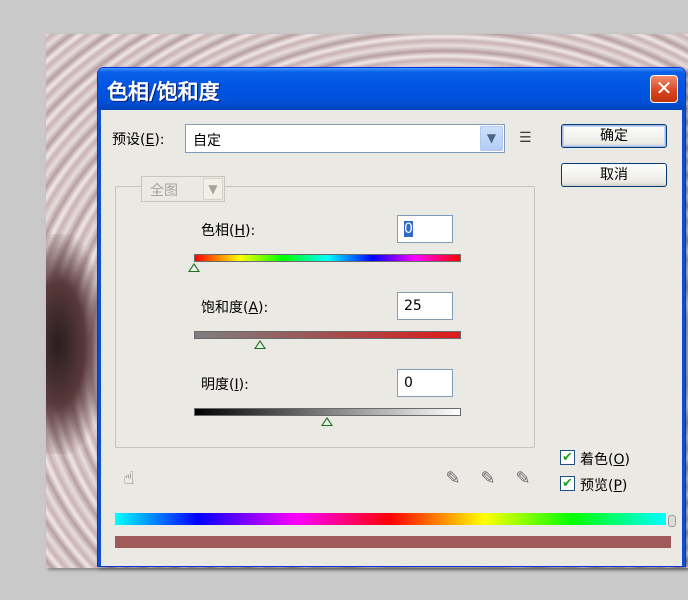  What do you see at coordinates (129, 479) in the screenshot?
I see `hand-adjust-icon: ☝` at bounding box center [129, 479].